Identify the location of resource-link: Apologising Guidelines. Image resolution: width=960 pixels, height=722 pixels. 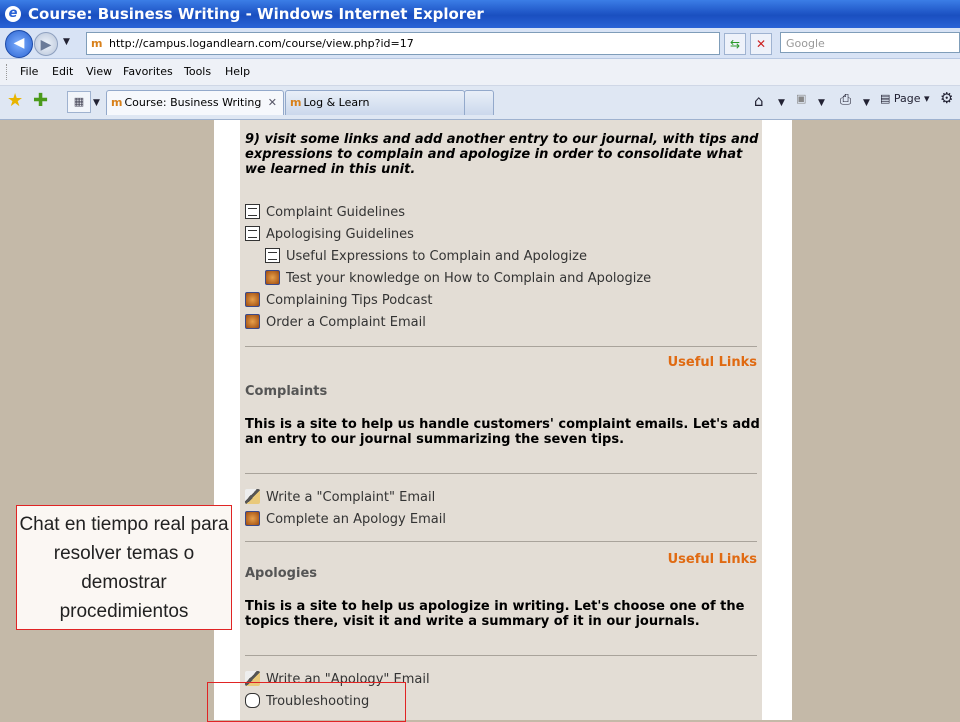
(329, 234).